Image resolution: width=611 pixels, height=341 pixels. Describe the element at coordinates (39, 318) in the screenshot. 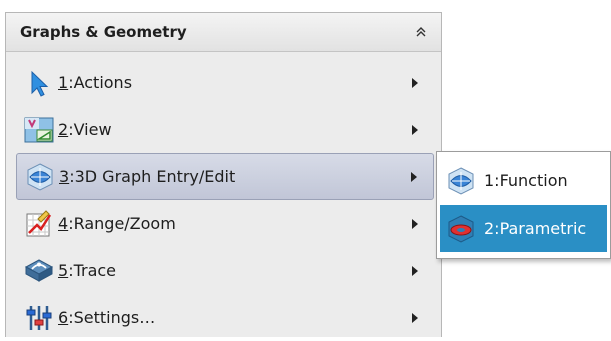

I see `settings-sliders-icon` at that location.